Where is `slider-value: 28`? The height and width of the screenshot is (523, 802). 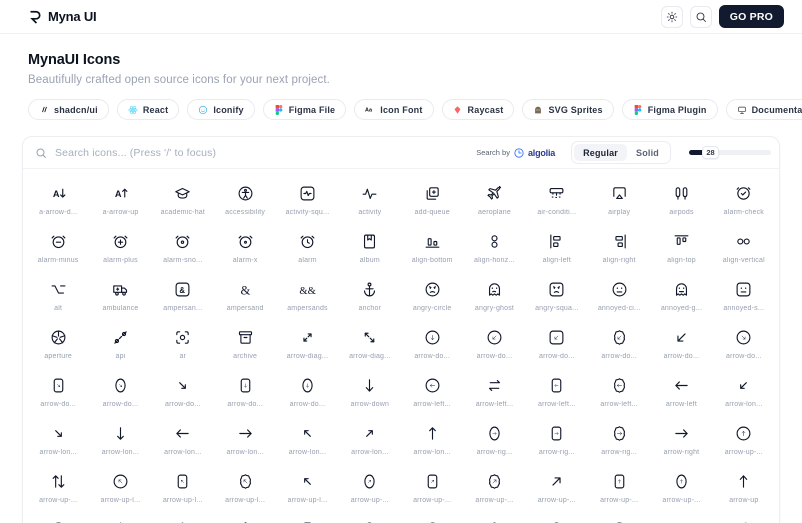
slider-value: 28 is located at coordinates (710, 152).